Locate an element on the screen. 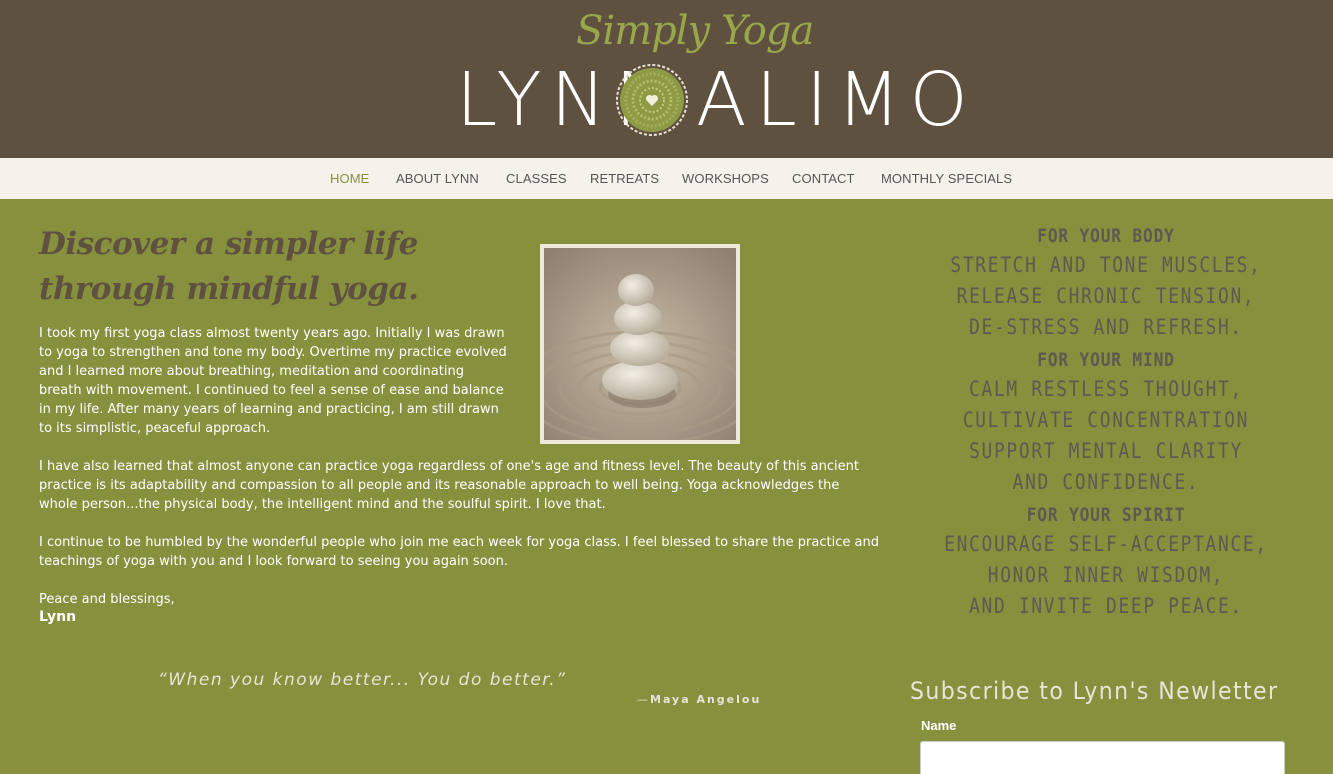 The height and width of the screenshot is (774, 1333). zen-stones-illustration is located at coordinates (640, 344).